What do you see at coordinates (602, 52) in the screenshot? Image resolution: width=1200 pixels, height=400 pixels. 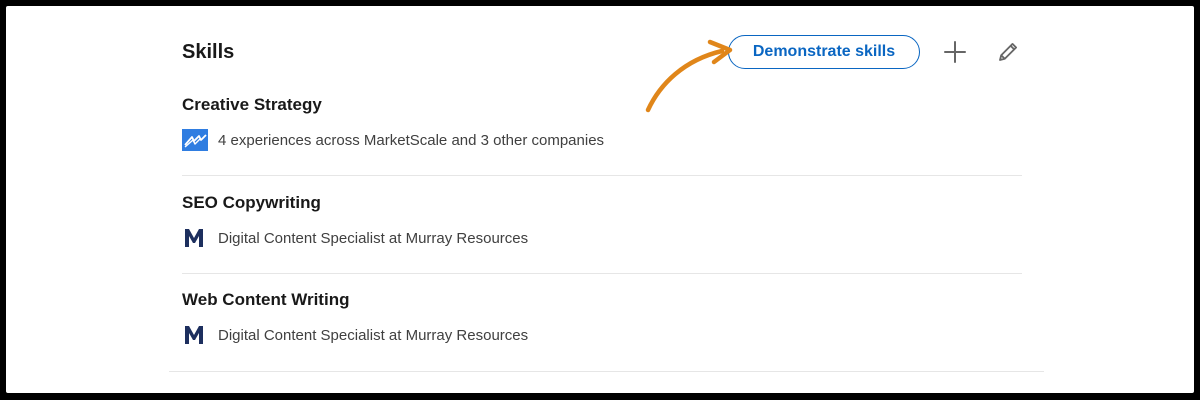 I see `skills-header: Skills Demonstrate skills` at bounding box center [602, 52].